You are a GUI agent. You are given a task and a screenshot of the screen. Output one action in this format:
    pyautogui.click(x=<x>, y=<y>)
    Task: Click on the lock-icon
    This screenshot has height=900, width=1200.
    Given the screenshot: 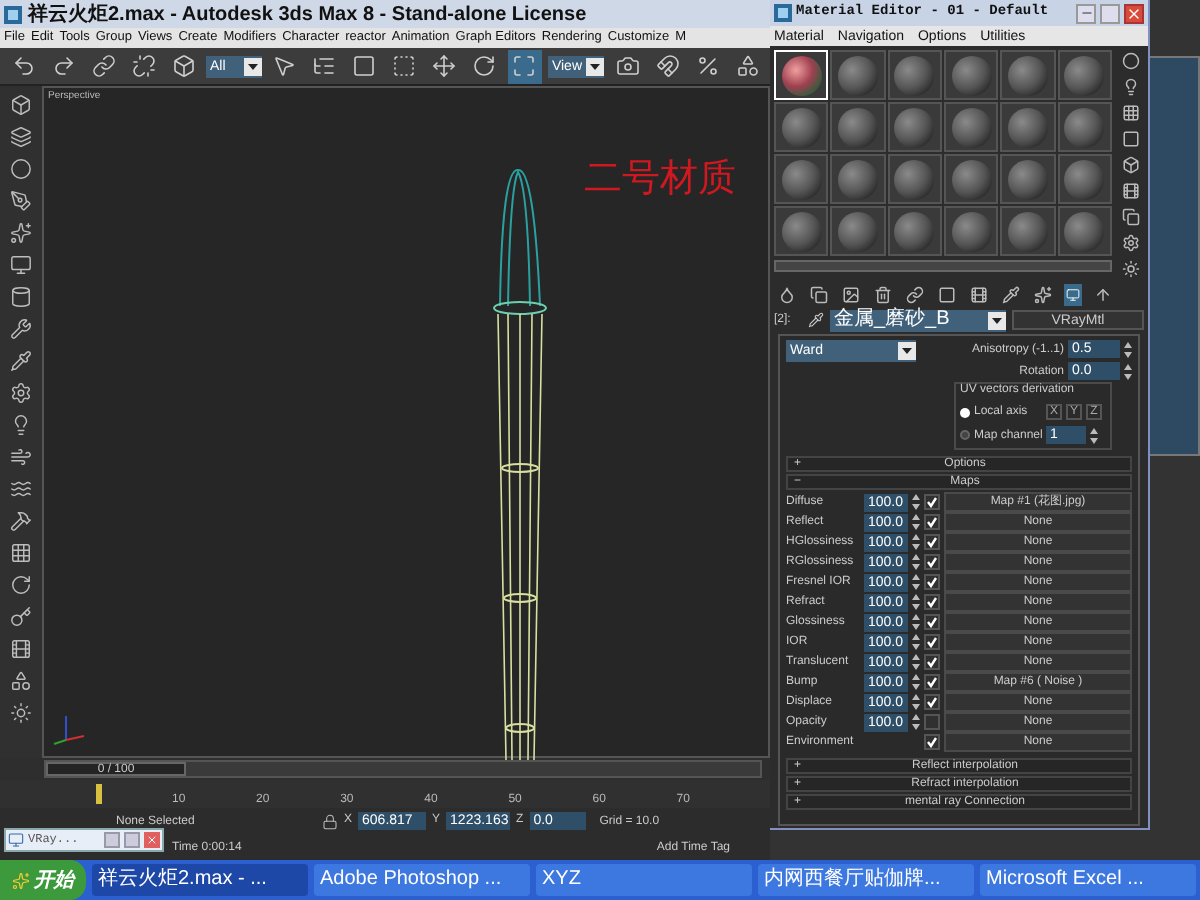 What is the action you would take?
    pyautogui.click(x=330, y=821)
    